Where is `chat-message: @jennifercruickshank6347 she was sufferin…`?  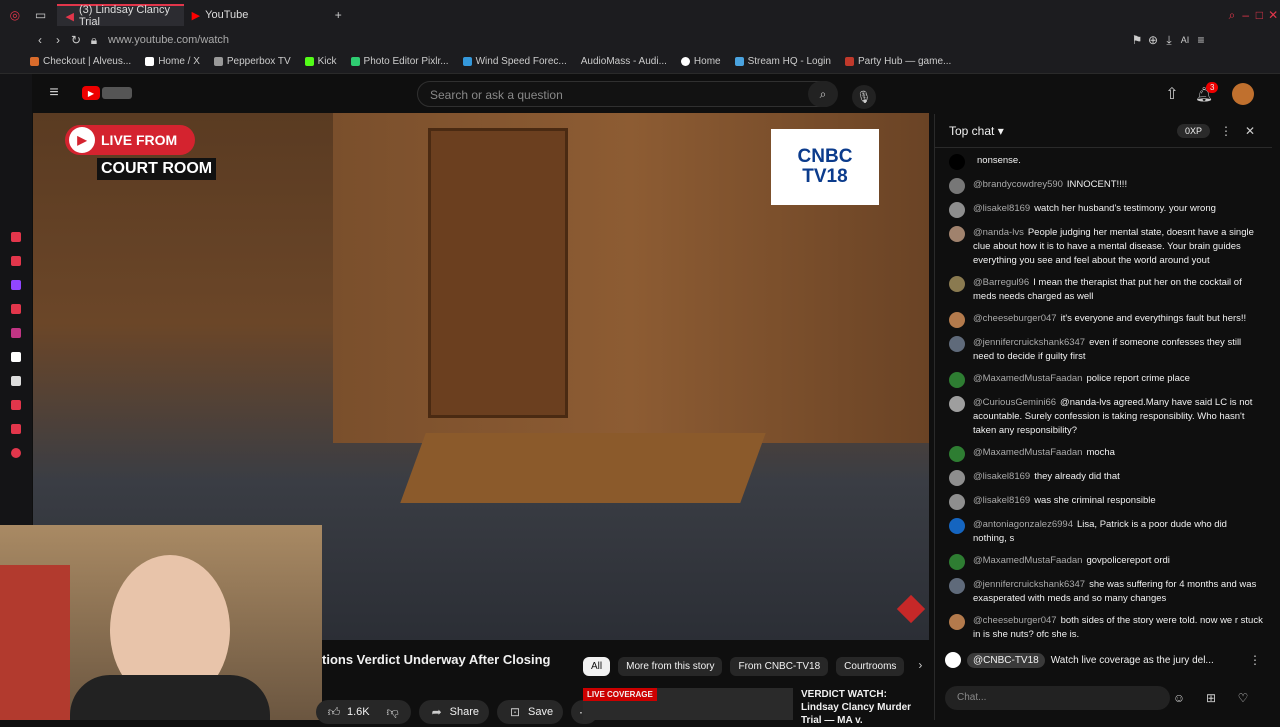
chat-message: @jennifercruickshank6347 she was sufferin… is located at coordinates (1104, 592).